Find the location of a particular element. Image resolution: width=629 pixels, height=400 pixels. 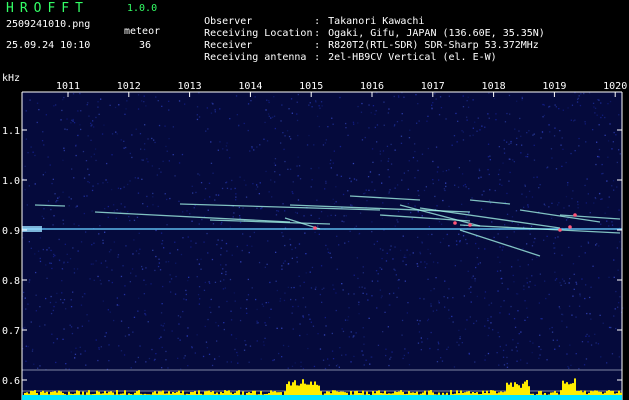

x-tick-label: 1011 is located at coordinates (68, 86).